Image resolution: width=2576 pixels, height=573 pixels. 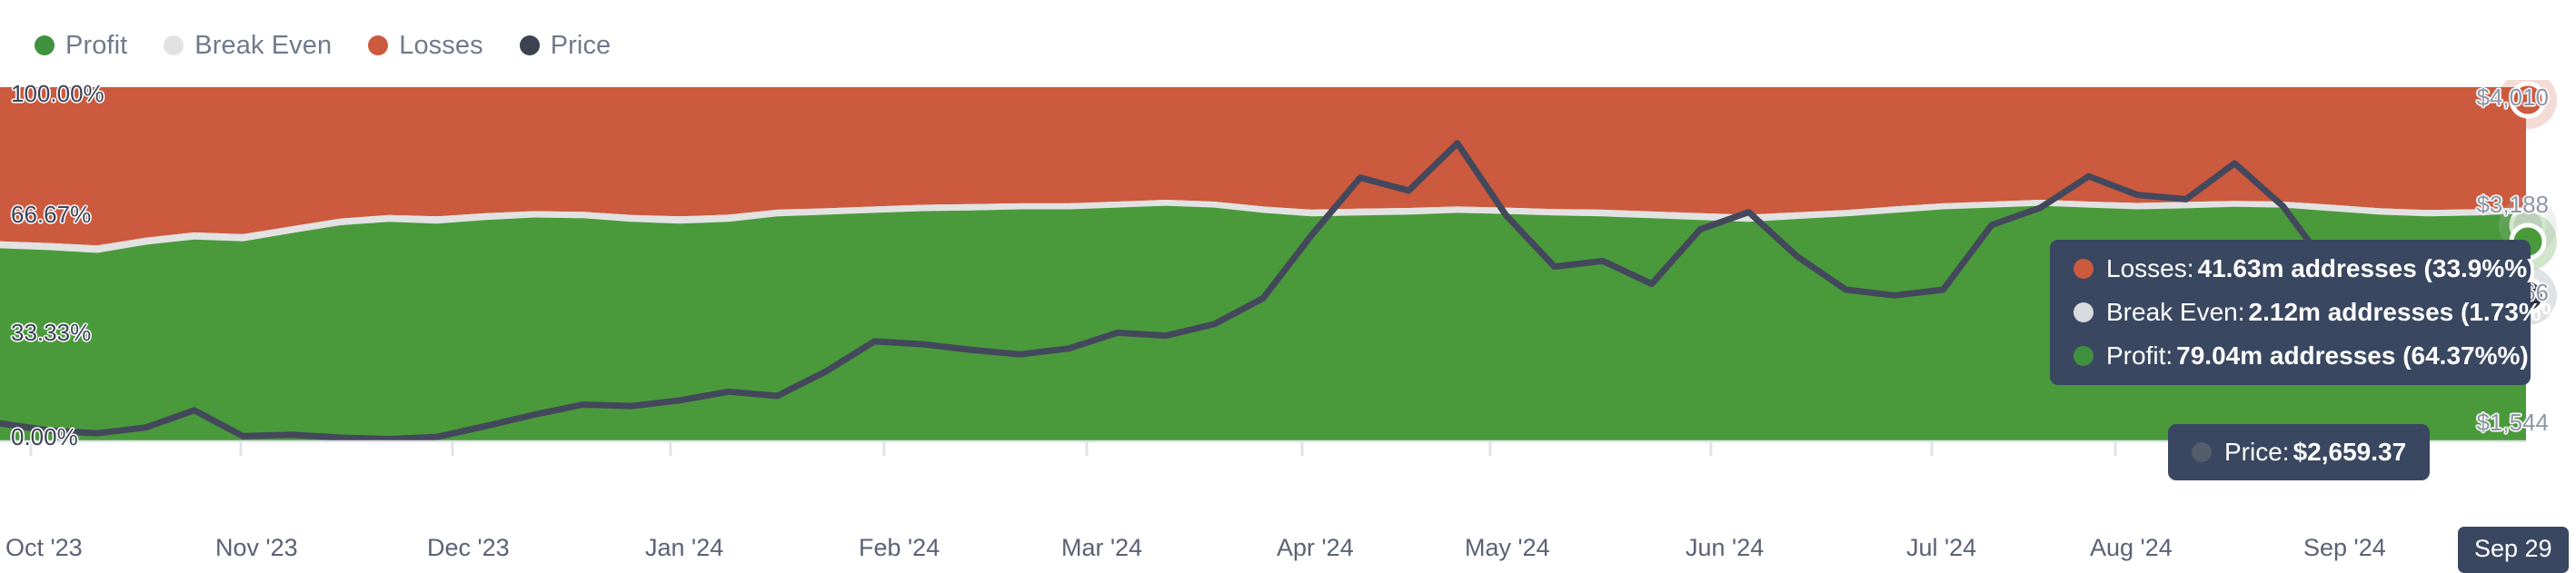 I want to click on tooltip-label-break-even: Break Even, so click(x=2172, y=312).